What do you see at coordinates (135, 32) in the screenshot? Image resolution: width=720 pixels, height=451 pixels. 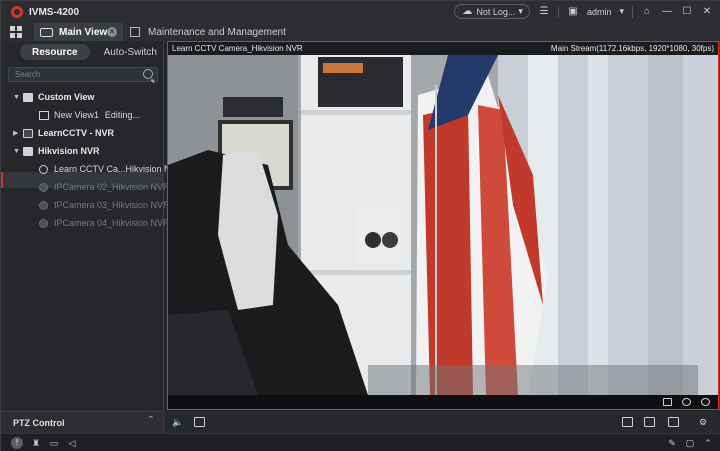 I see `settings-panel-icon` at bounding box center [135, 32].